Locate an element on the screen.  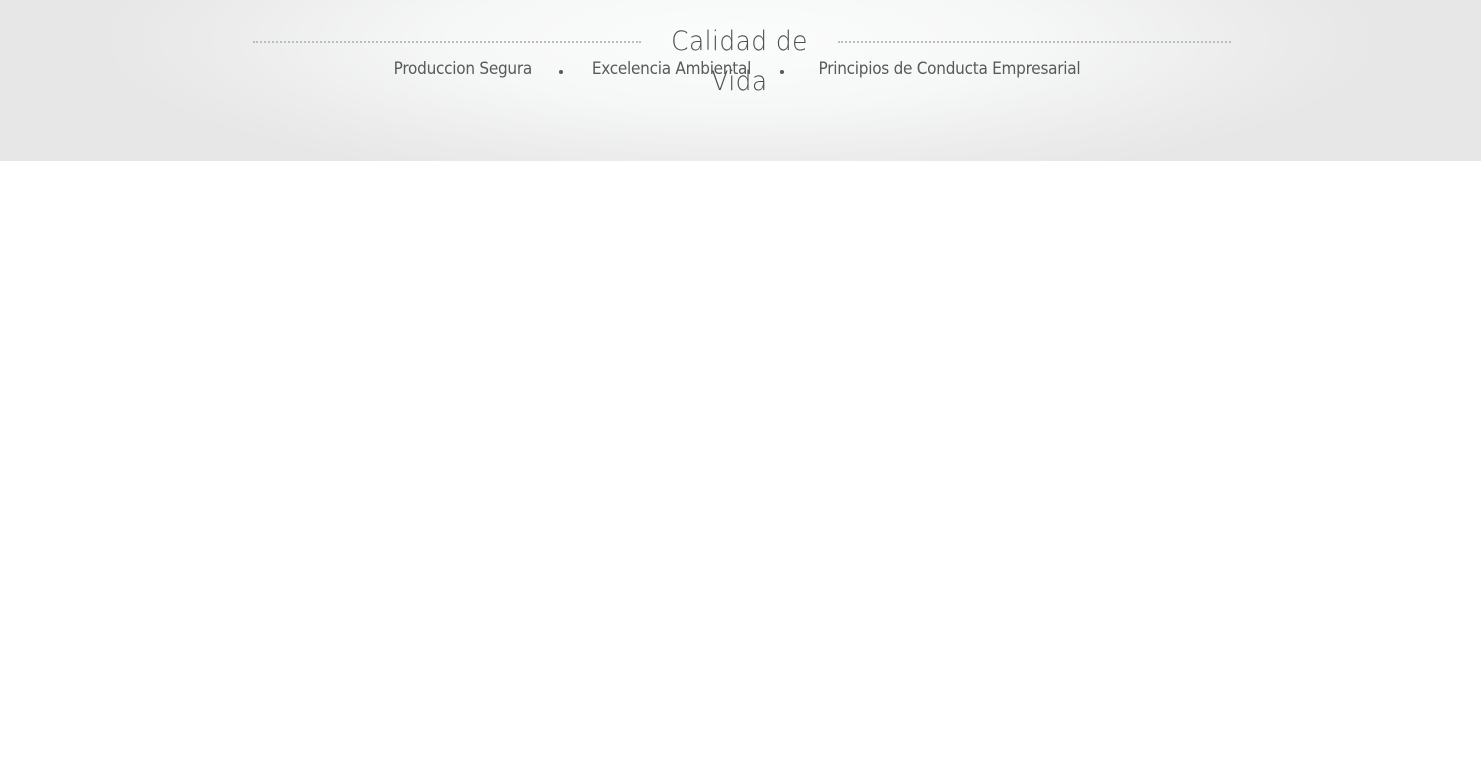
nav-link-produccion-segura: Produccion Segura is located at coordinates (462, 69).